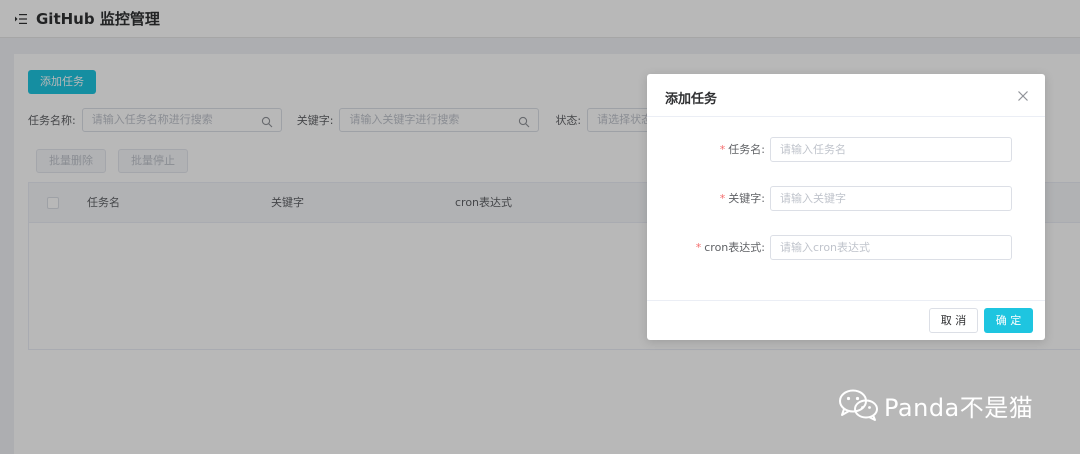 The width and height of the screenshot is (1080, 454). What do you see at coordinates (891, 198) in the screenshot?
I see `keyword-field: 请输入关键字` at bounding box center [891, 198].